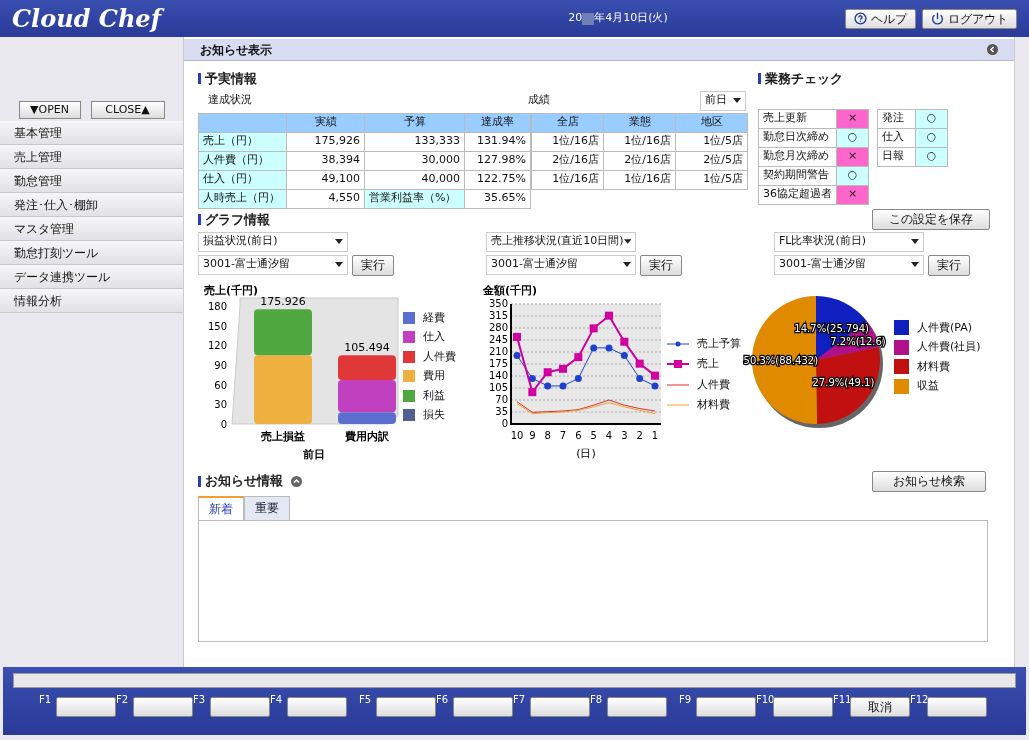 Image resolution: width=1029 pixels, height=740 pixels. Describe the element at coordinates (797, 118) in the screenshot. I see `check-label: 売上更新` at that location.